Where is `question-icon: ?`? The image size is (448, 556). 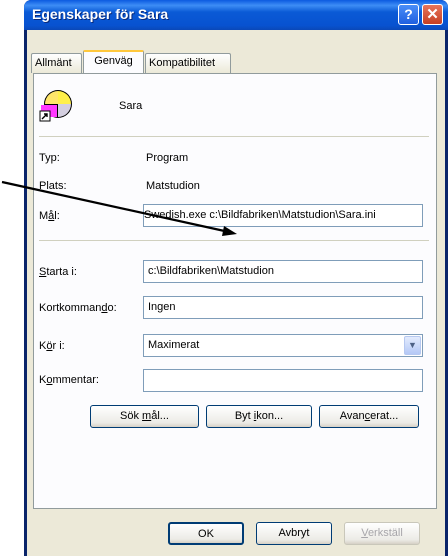 question-icon: ? is located at coordinates (408, 14).